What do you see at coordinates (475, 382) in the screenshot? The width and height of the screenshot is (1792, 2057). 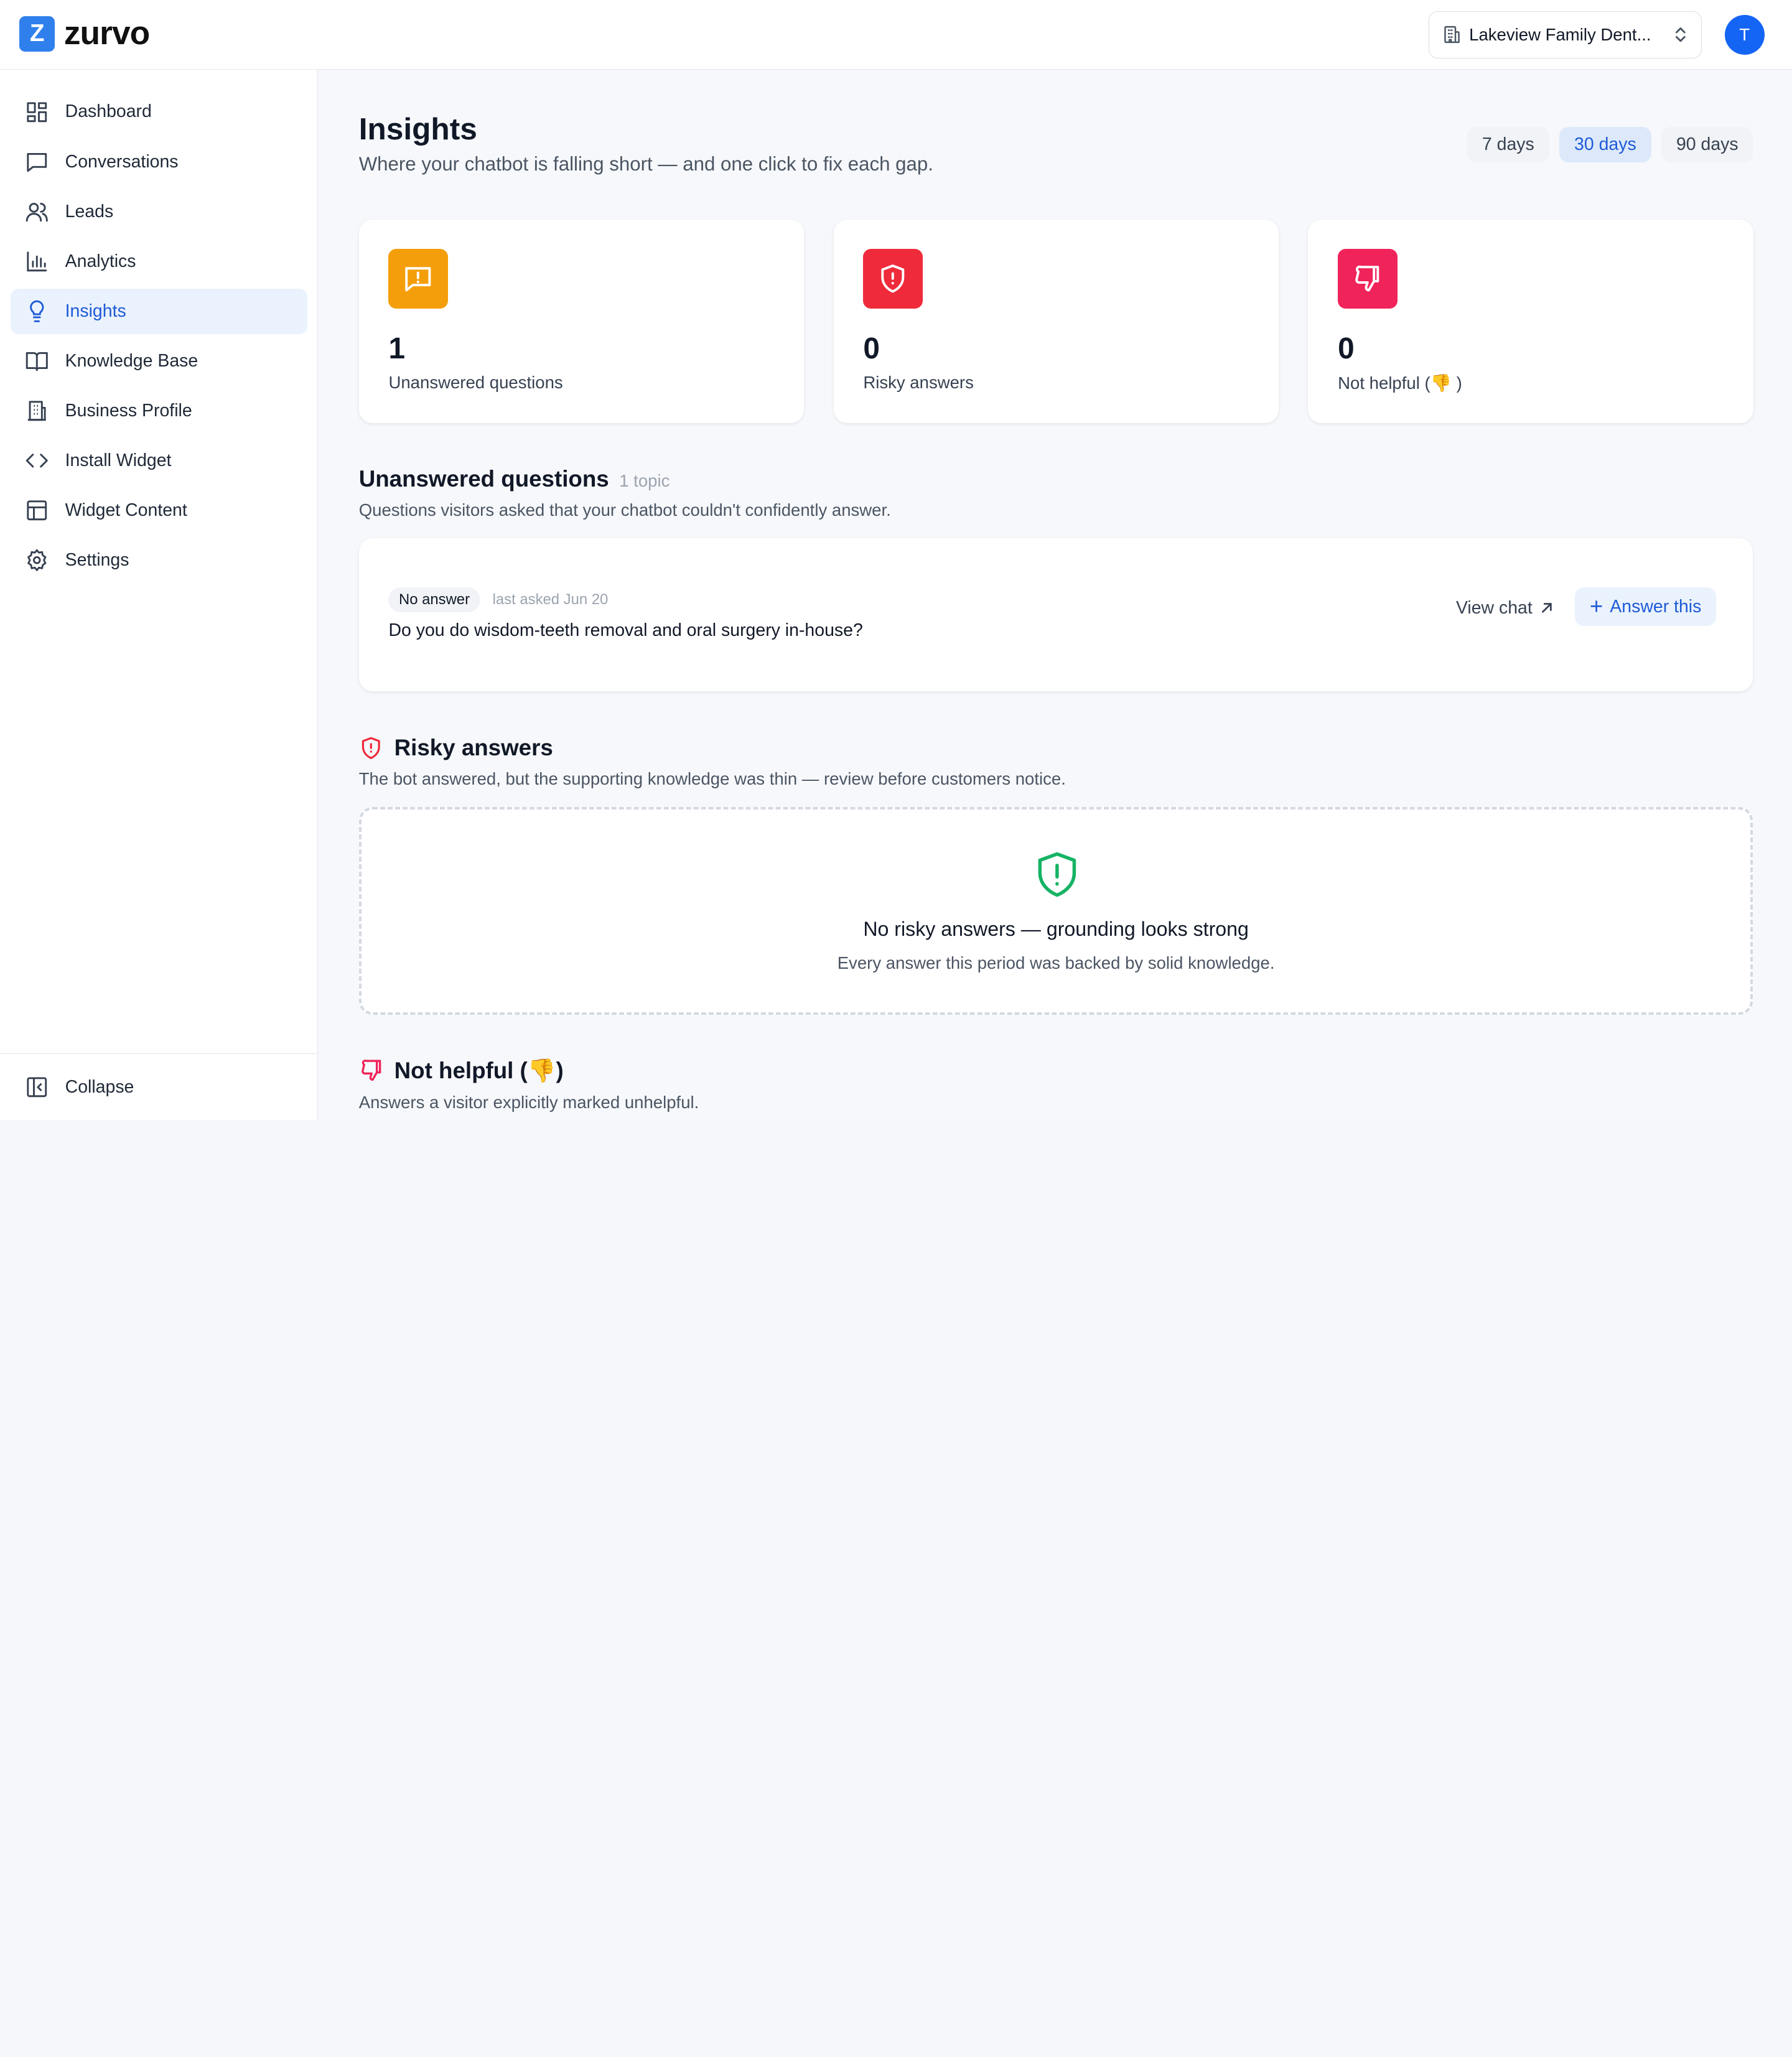 I see `stat-label: Unanswered questions` at bounding box center [475, 382].